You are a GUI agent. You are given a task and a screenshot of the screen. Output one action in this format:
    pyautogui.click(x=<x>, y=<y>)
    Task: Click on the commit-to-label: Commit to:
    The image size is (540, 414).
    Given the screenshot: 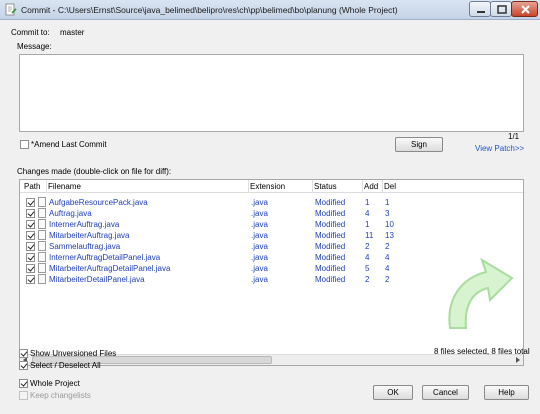 What is the action you would take?
    pyautogui.click(x=30, y=32)
    